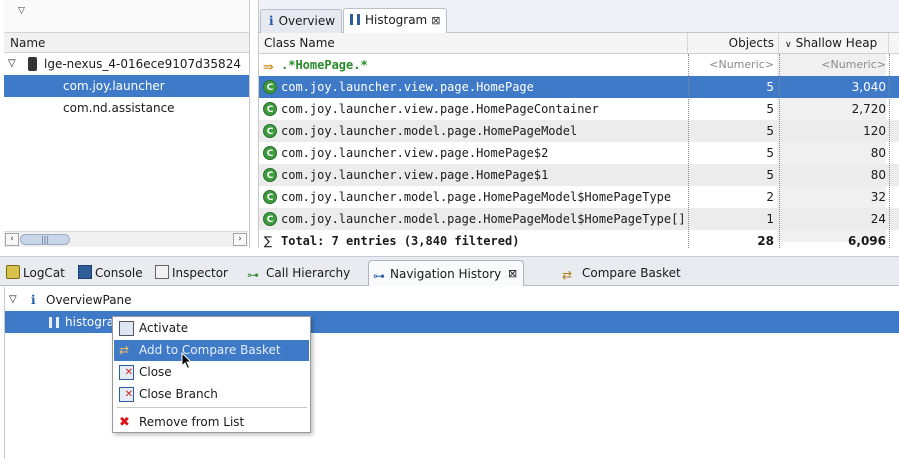  I want to click on logcat-icon, so click(13, 272).